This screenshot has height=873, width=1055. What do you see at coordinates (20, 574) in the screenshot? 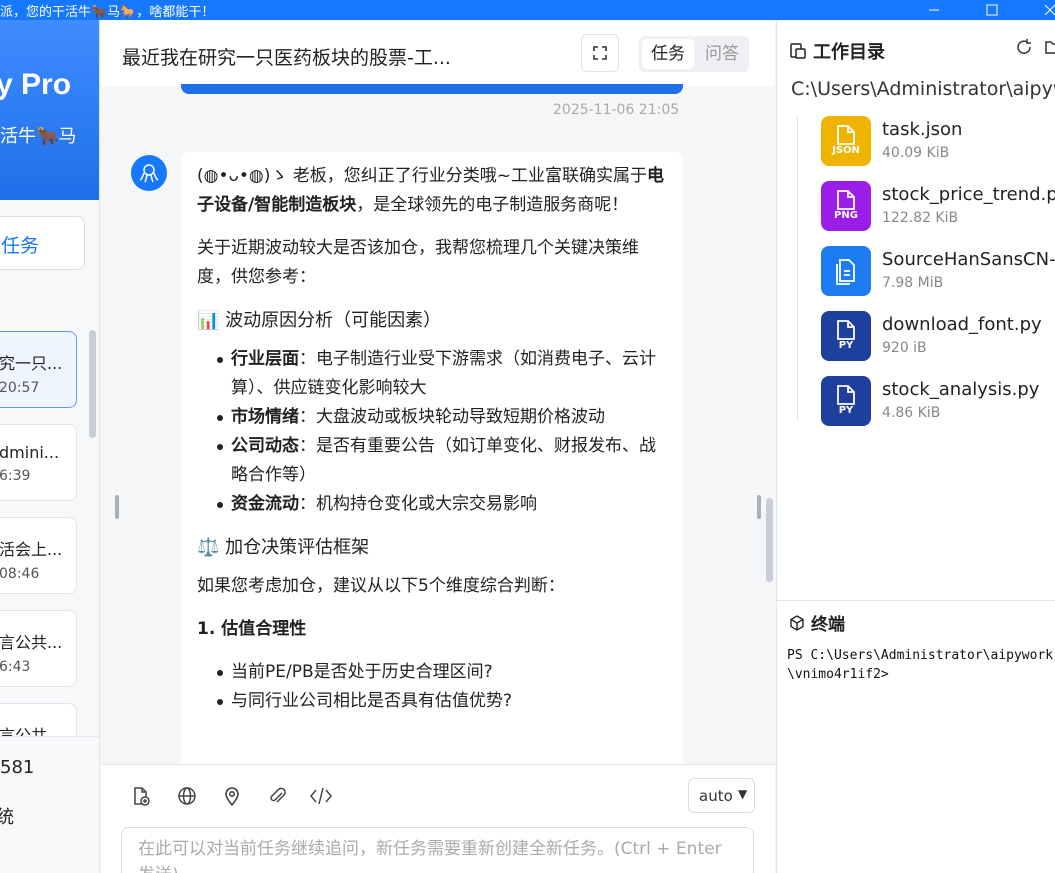
I see `history-time: 08:46` at bounding box center [20, 574].